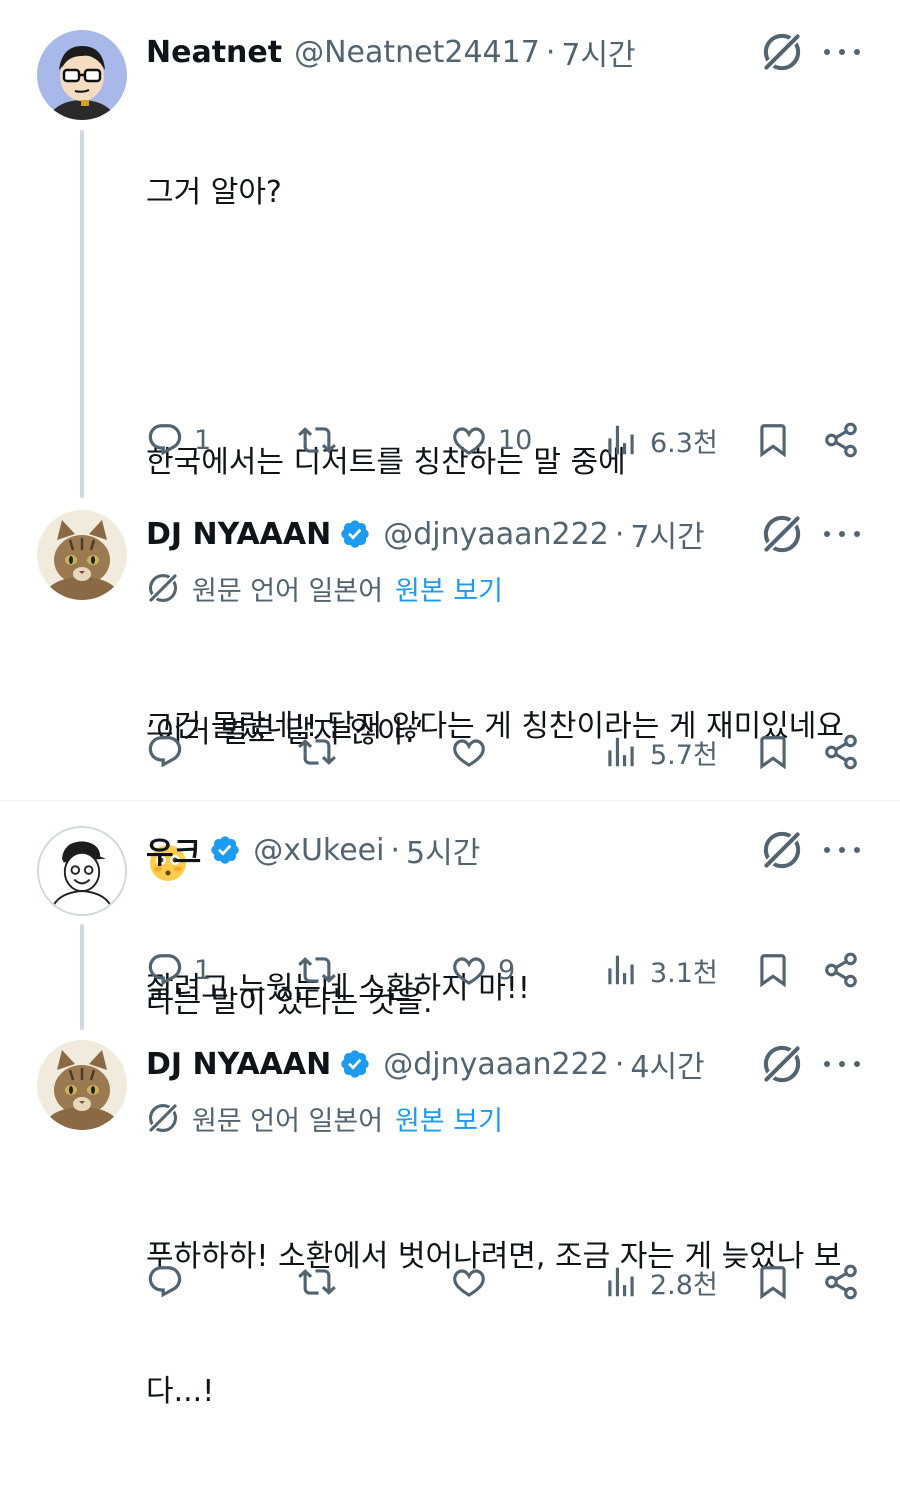  I want to click on view-count: 6.3천, so click(684, 443).